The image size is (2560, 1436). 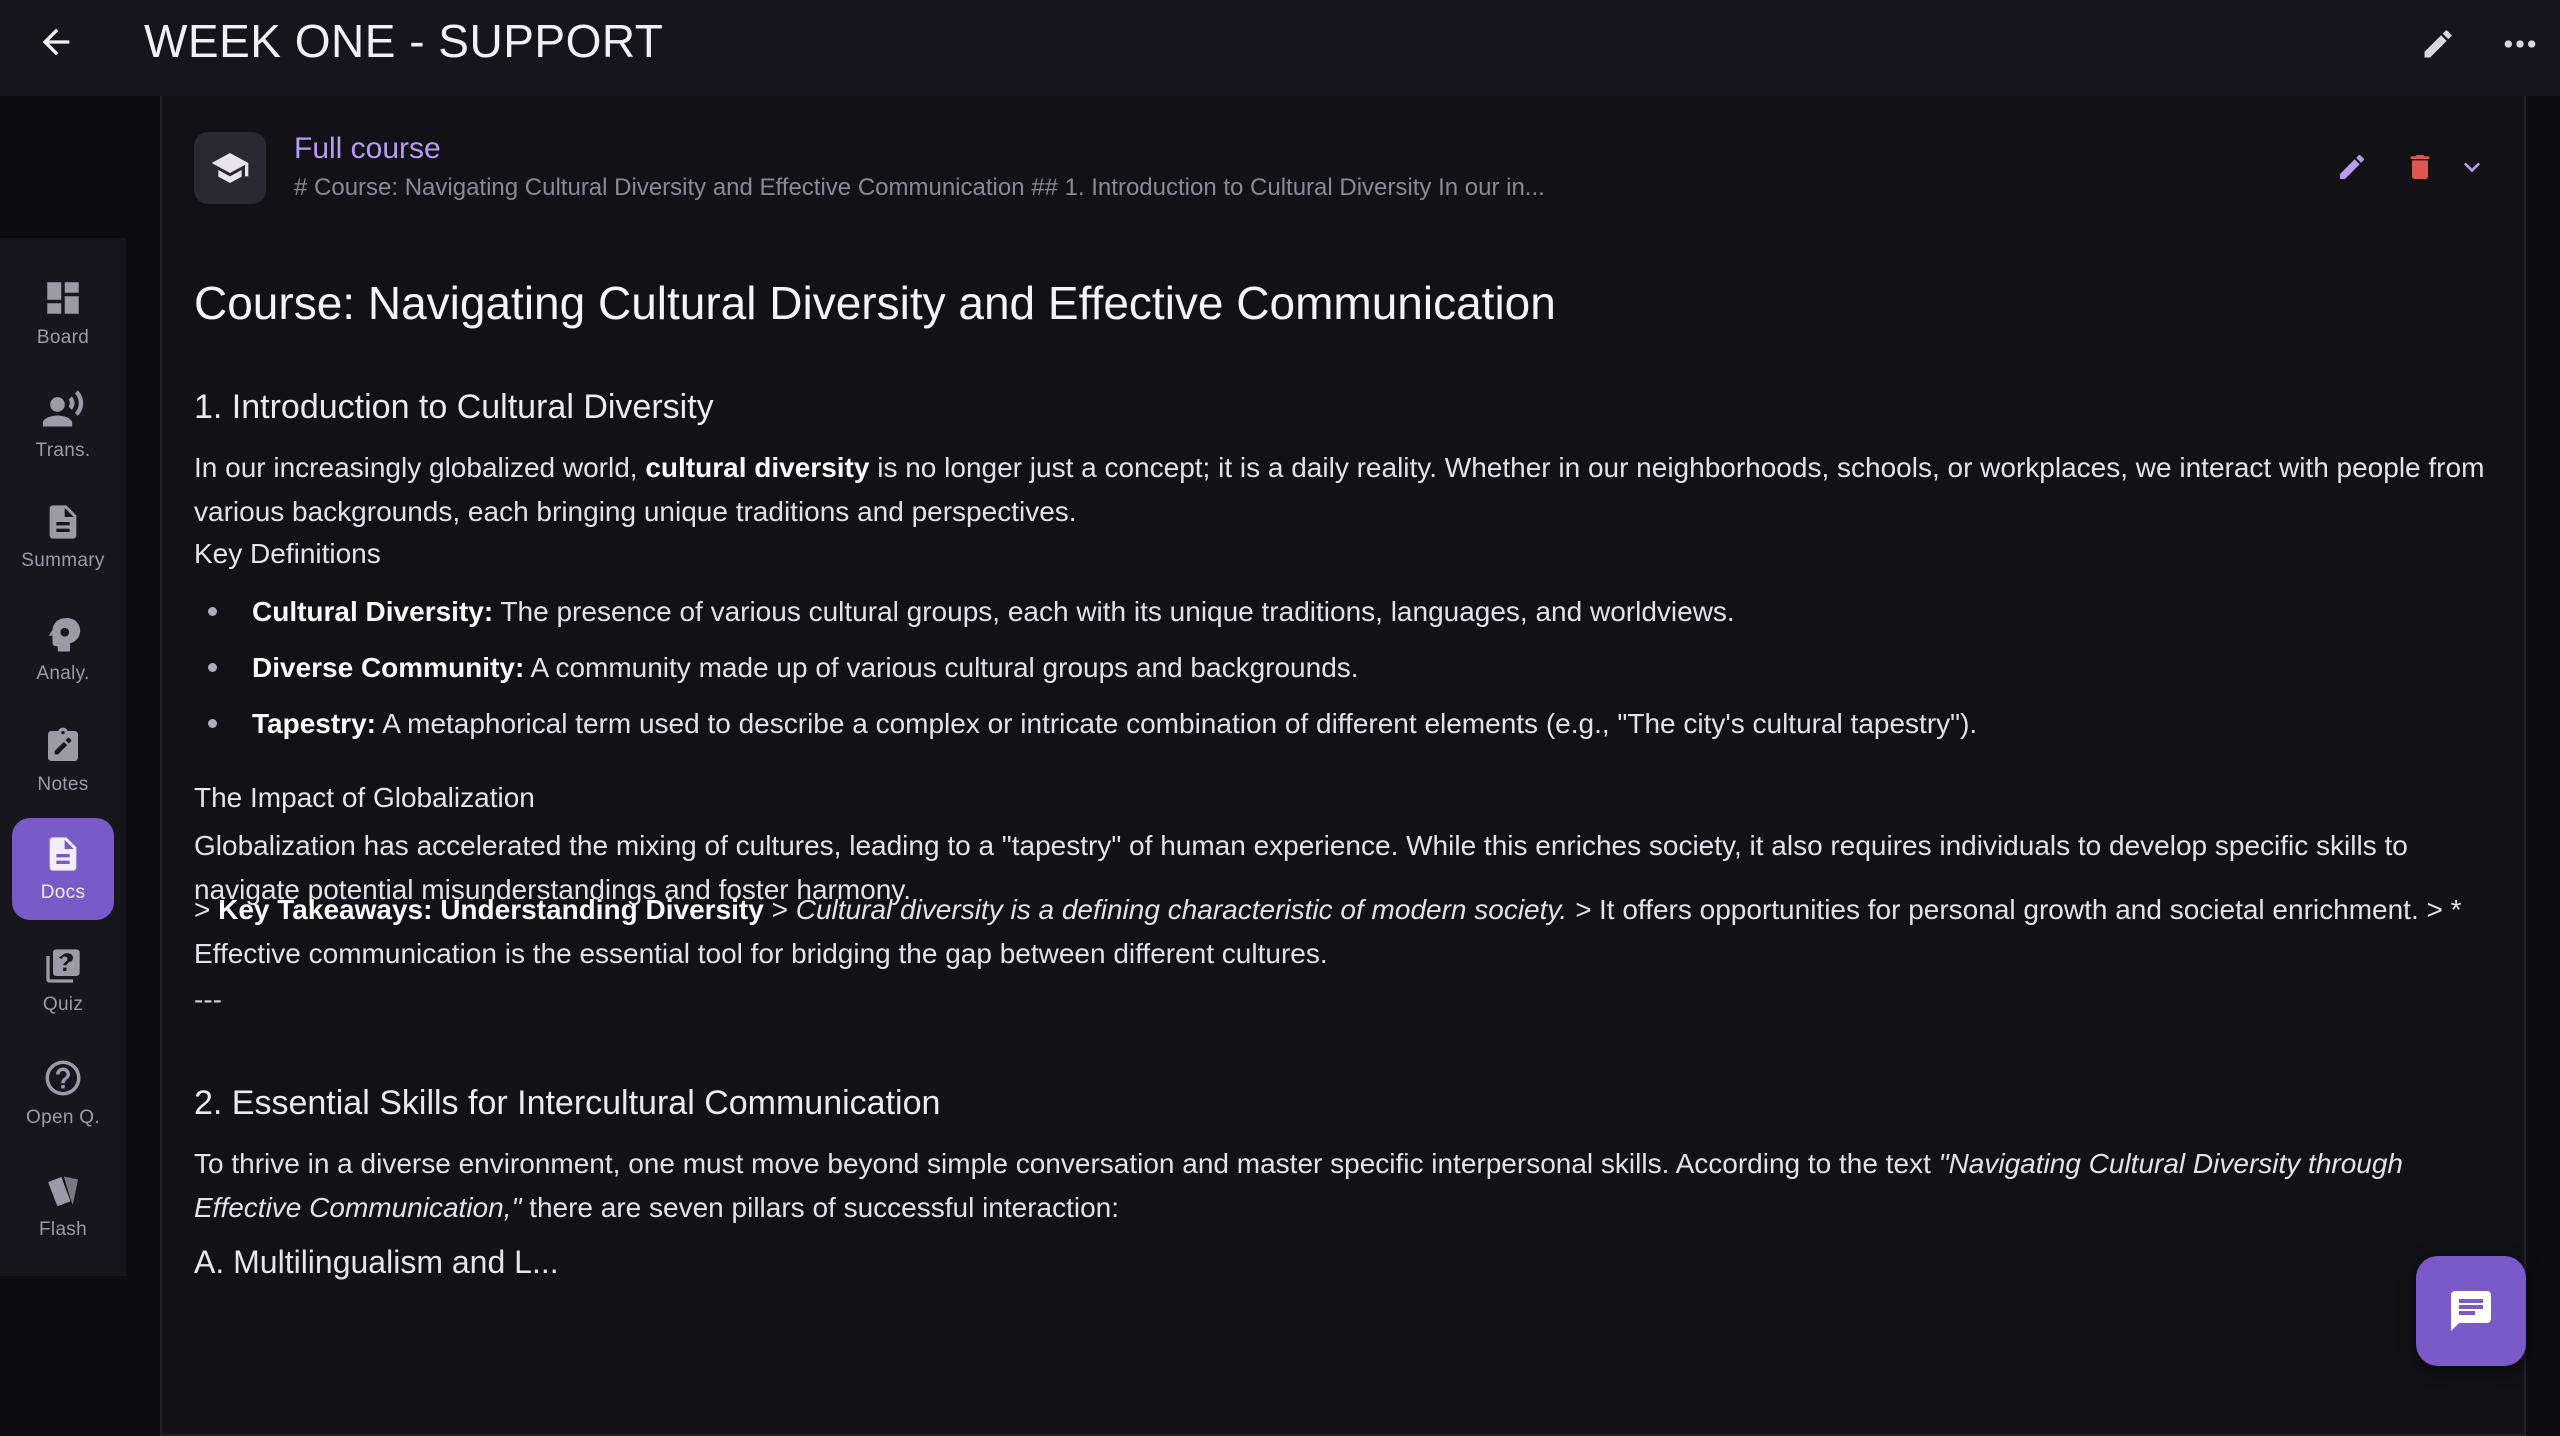 What do you see at coordinates (454, 407) in the screenshot?
I see `section-1-heading: 1. Introduction to Cultural Diversity` at bounding box center [454, 407].